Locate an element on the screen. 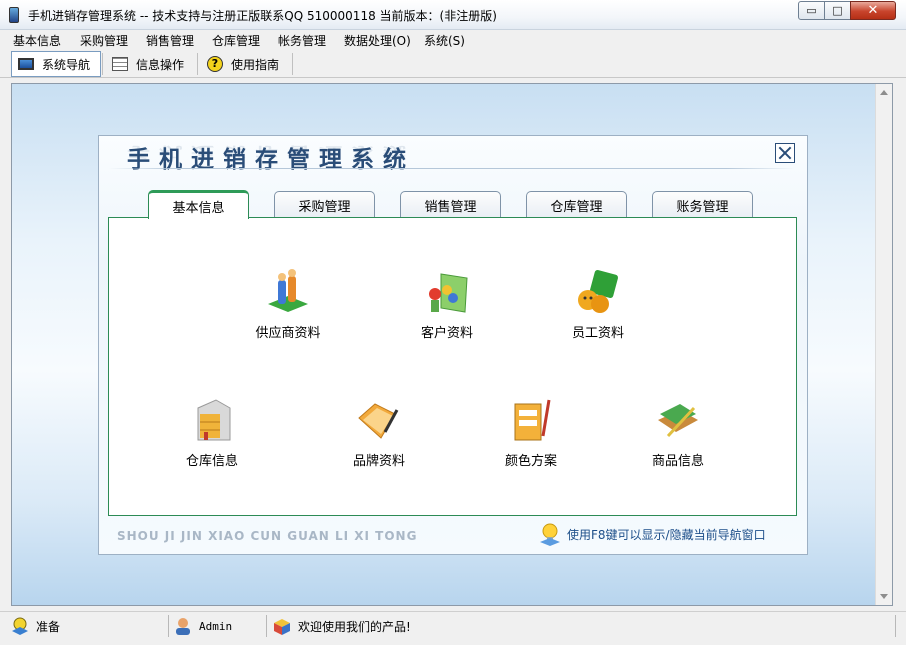 This screenshot has width=906, height=645. user-guide-label: 使用指南 is located at coordinates (255, 64).